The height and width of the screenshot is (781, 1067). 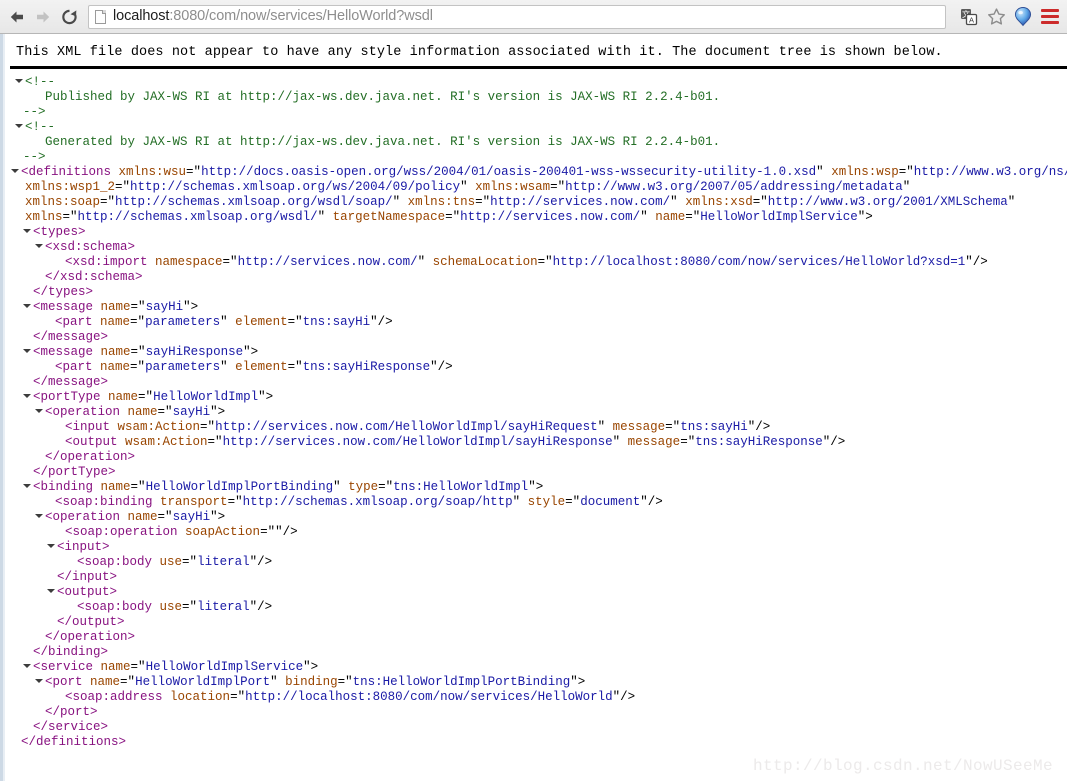 I want to click on attr-location: location, so click(x=200, y=697).